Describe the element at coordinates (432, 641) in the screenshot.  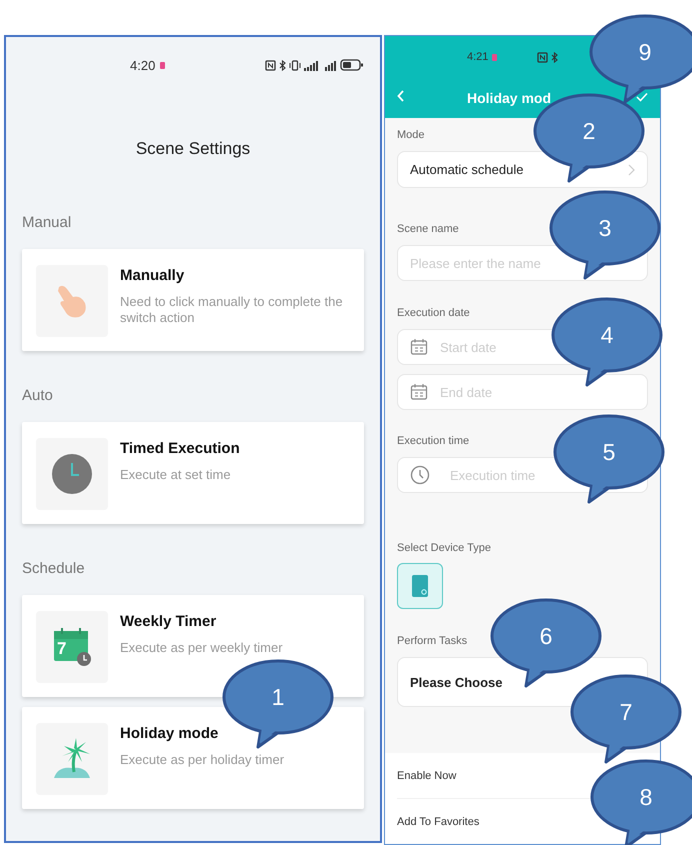
I see `field-label: Perform Tasks` at that location.